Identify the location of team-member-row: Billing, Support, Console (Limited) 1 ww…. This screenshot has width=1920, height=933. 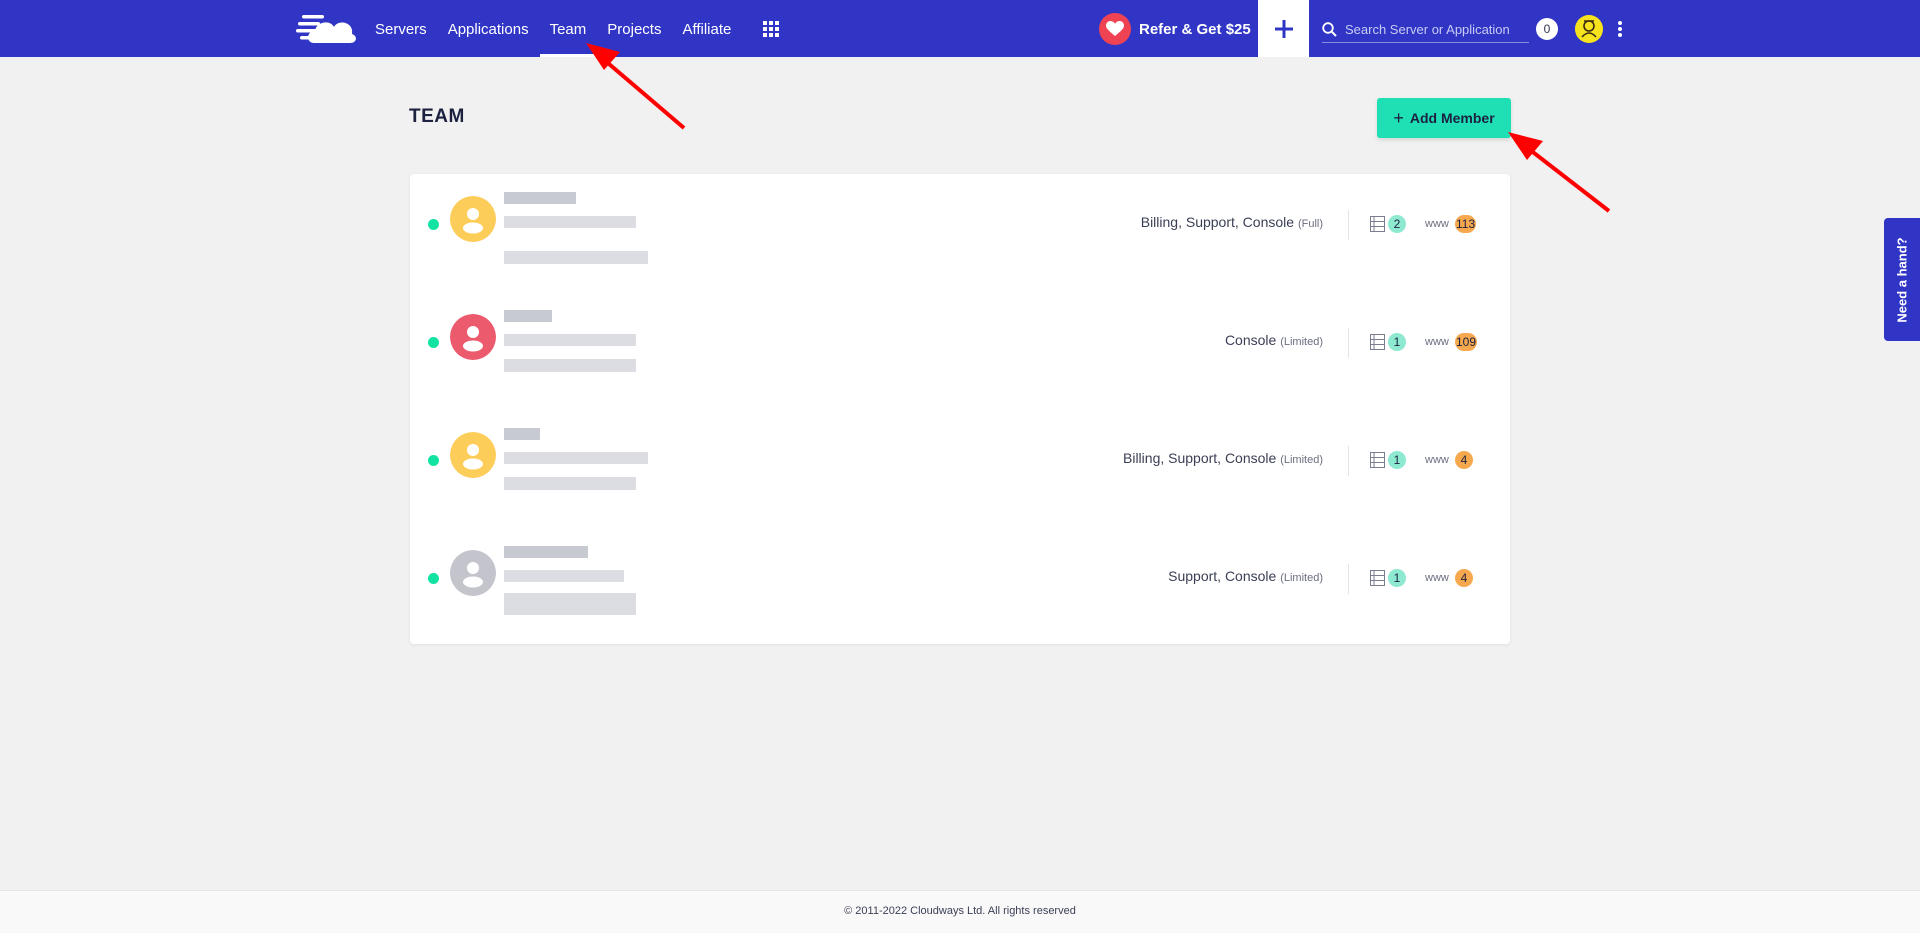
(960, 469).